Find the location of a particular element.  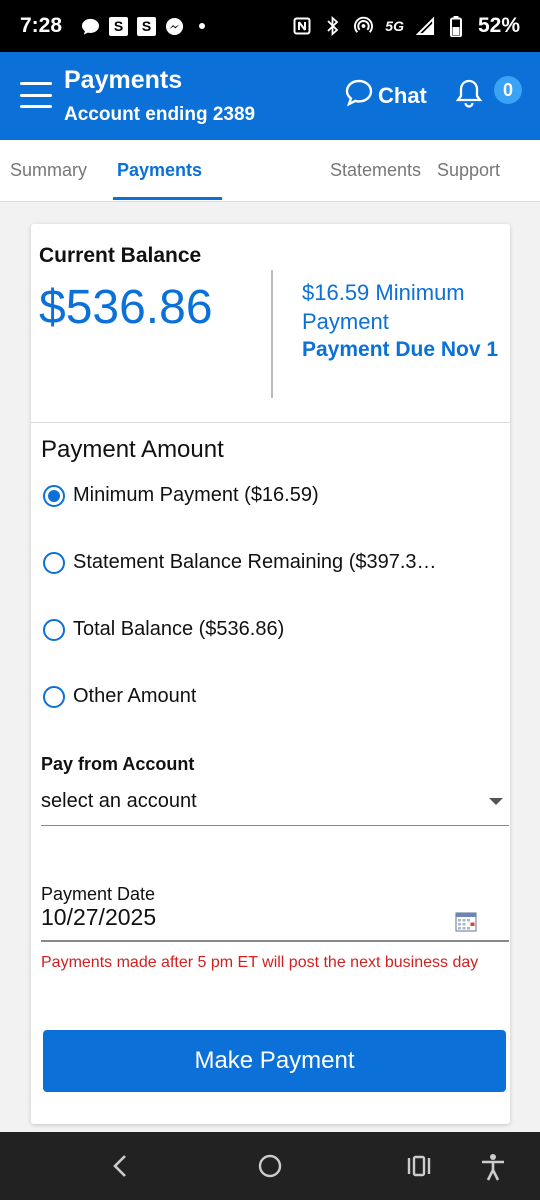

tab-support: Support is located at coordinates (468, 170).